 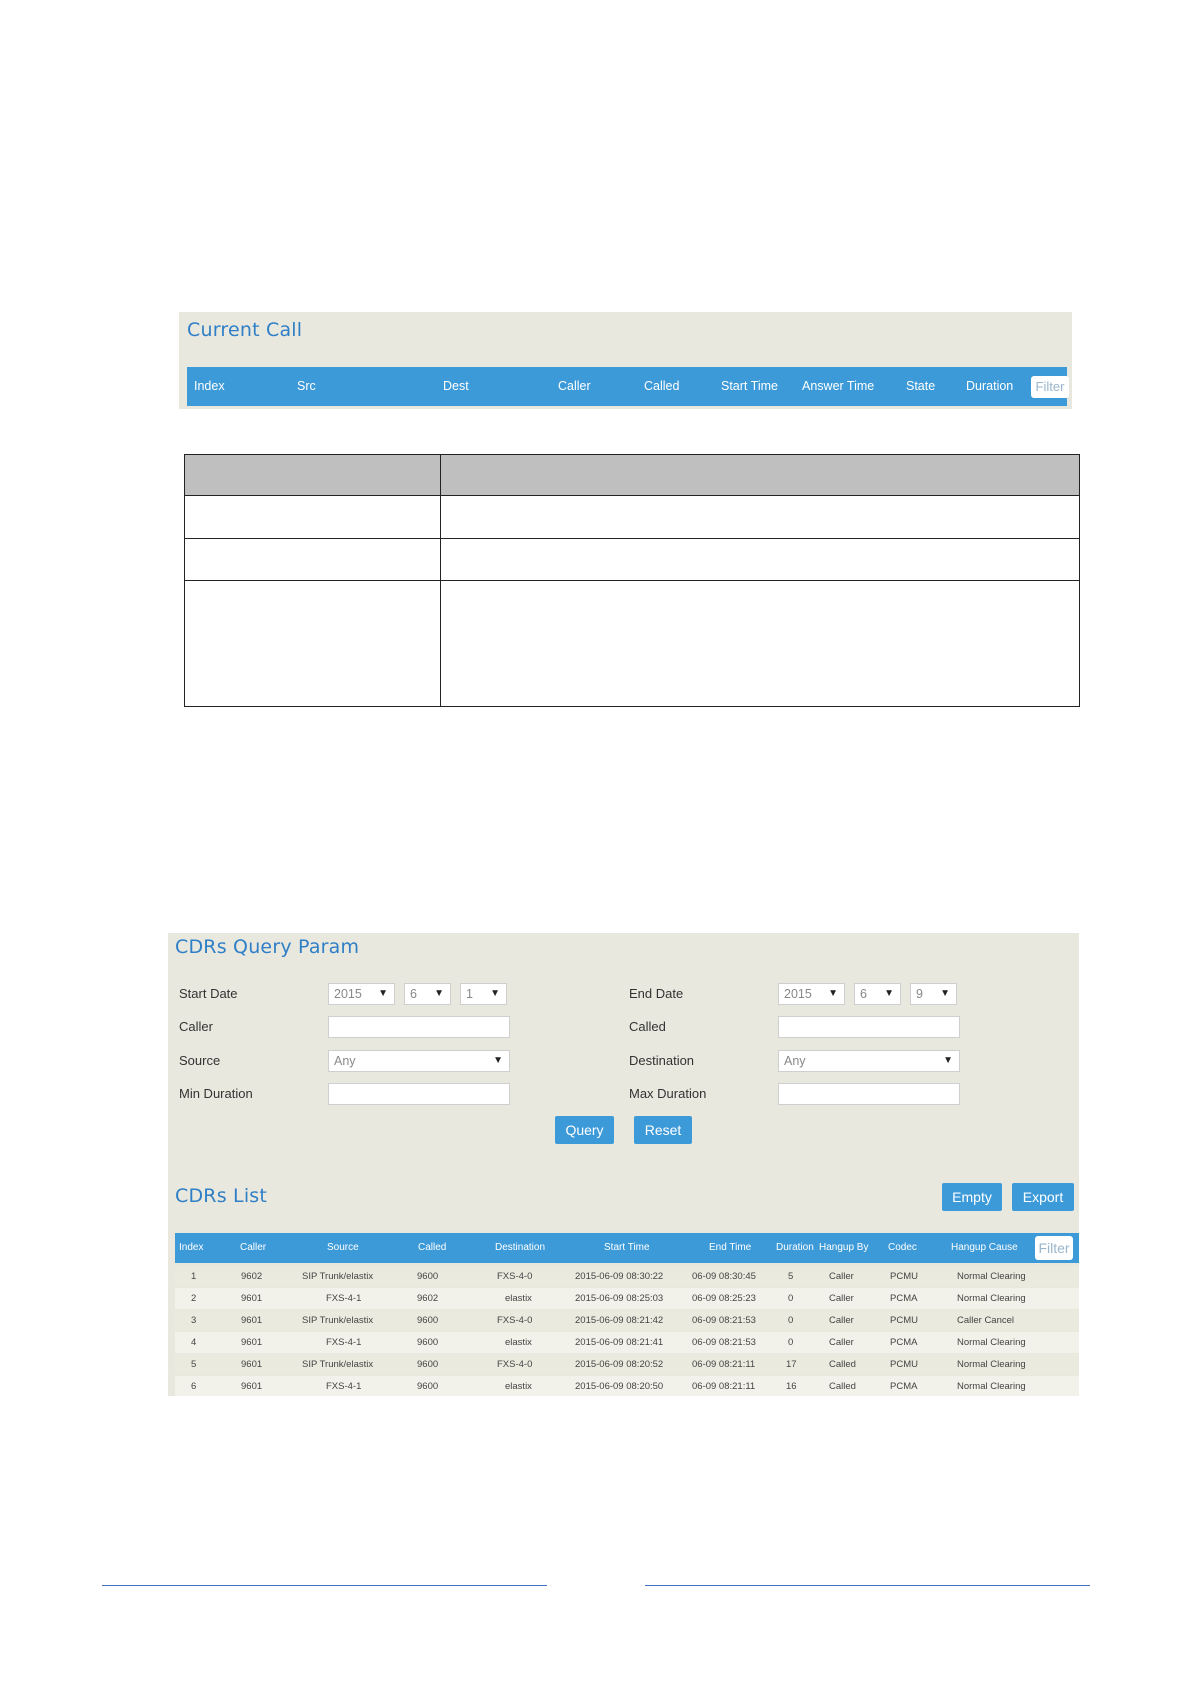 What do you see at coordinates (194, 1276) in the screenshot?
I see `cell-index: 1` at bounding box center [194, 1276].